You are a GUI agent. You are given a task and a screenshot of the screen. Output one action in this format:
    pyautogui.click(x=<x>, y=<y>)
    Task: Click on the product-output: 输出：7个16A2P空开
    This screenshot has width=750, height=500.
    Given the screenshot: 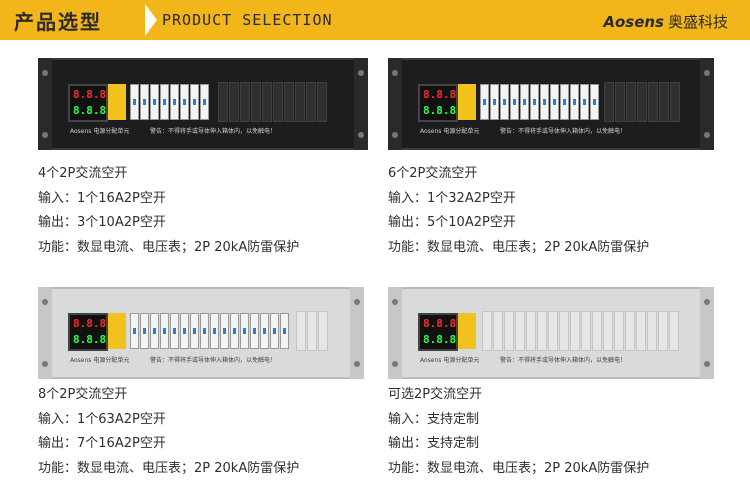 What is the action you would take?
    pyautogui.click(x=102, y=443)
    